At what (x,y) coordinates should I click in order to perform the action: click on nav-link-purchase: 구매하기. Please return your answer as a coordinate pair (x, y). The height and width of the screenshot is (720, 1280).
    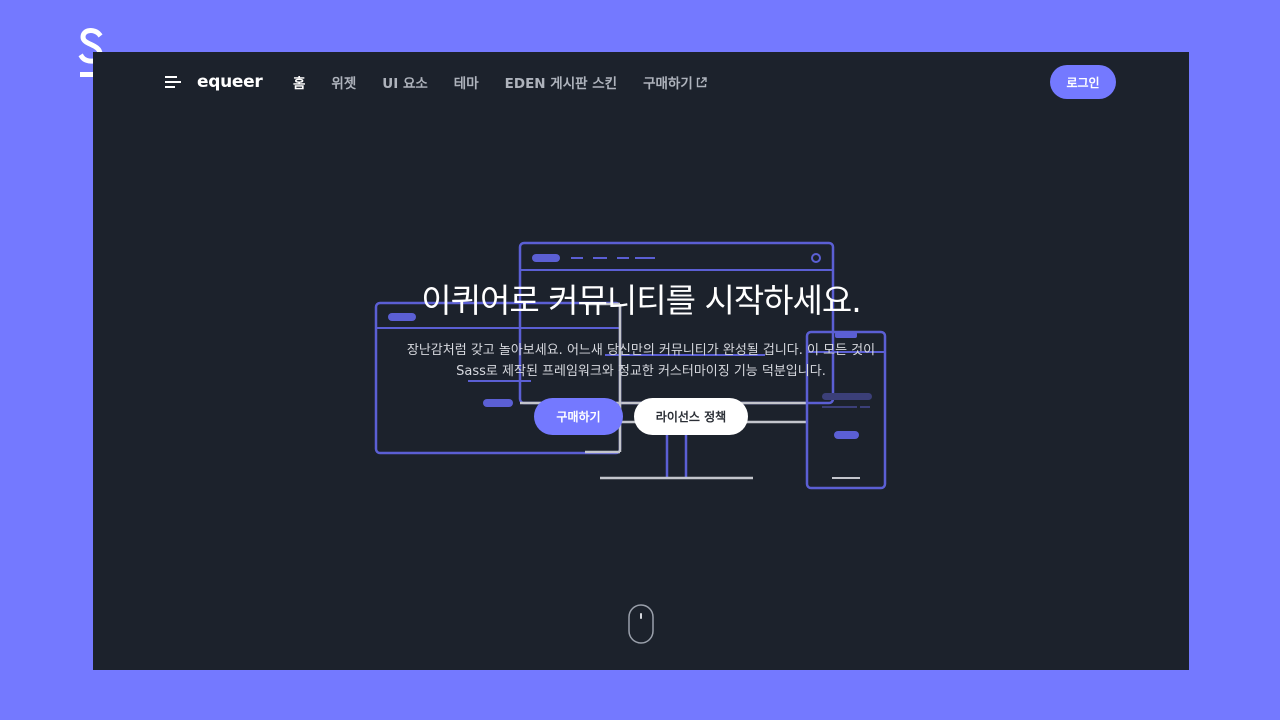
    Looking at the image, I should click on (675, 82).